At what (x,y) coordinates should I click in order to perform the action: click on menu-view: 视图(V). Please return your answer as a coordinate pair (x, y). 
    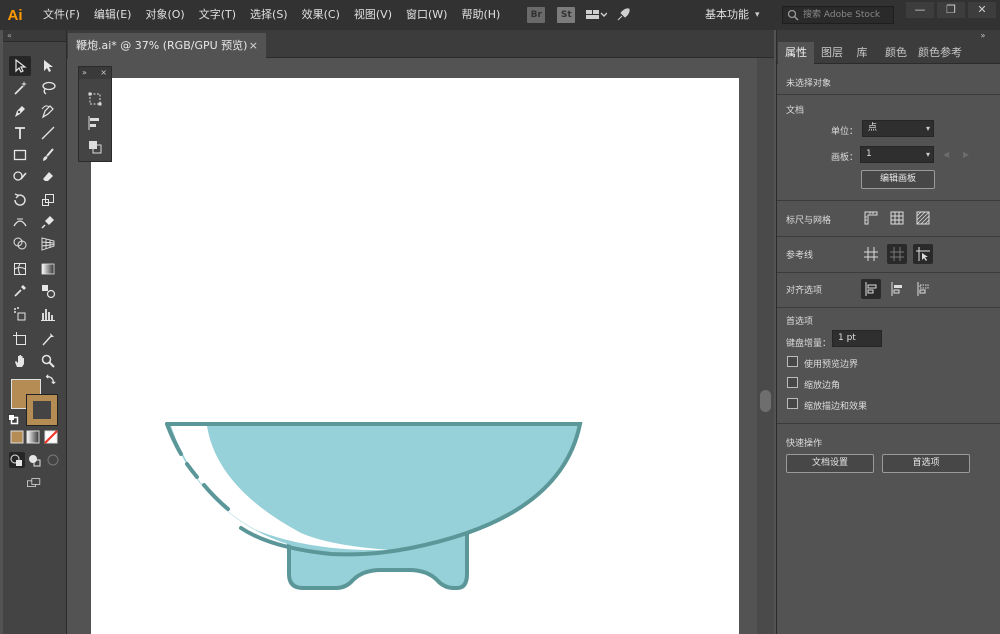
    Looking at the image, I should click on (373, 15).